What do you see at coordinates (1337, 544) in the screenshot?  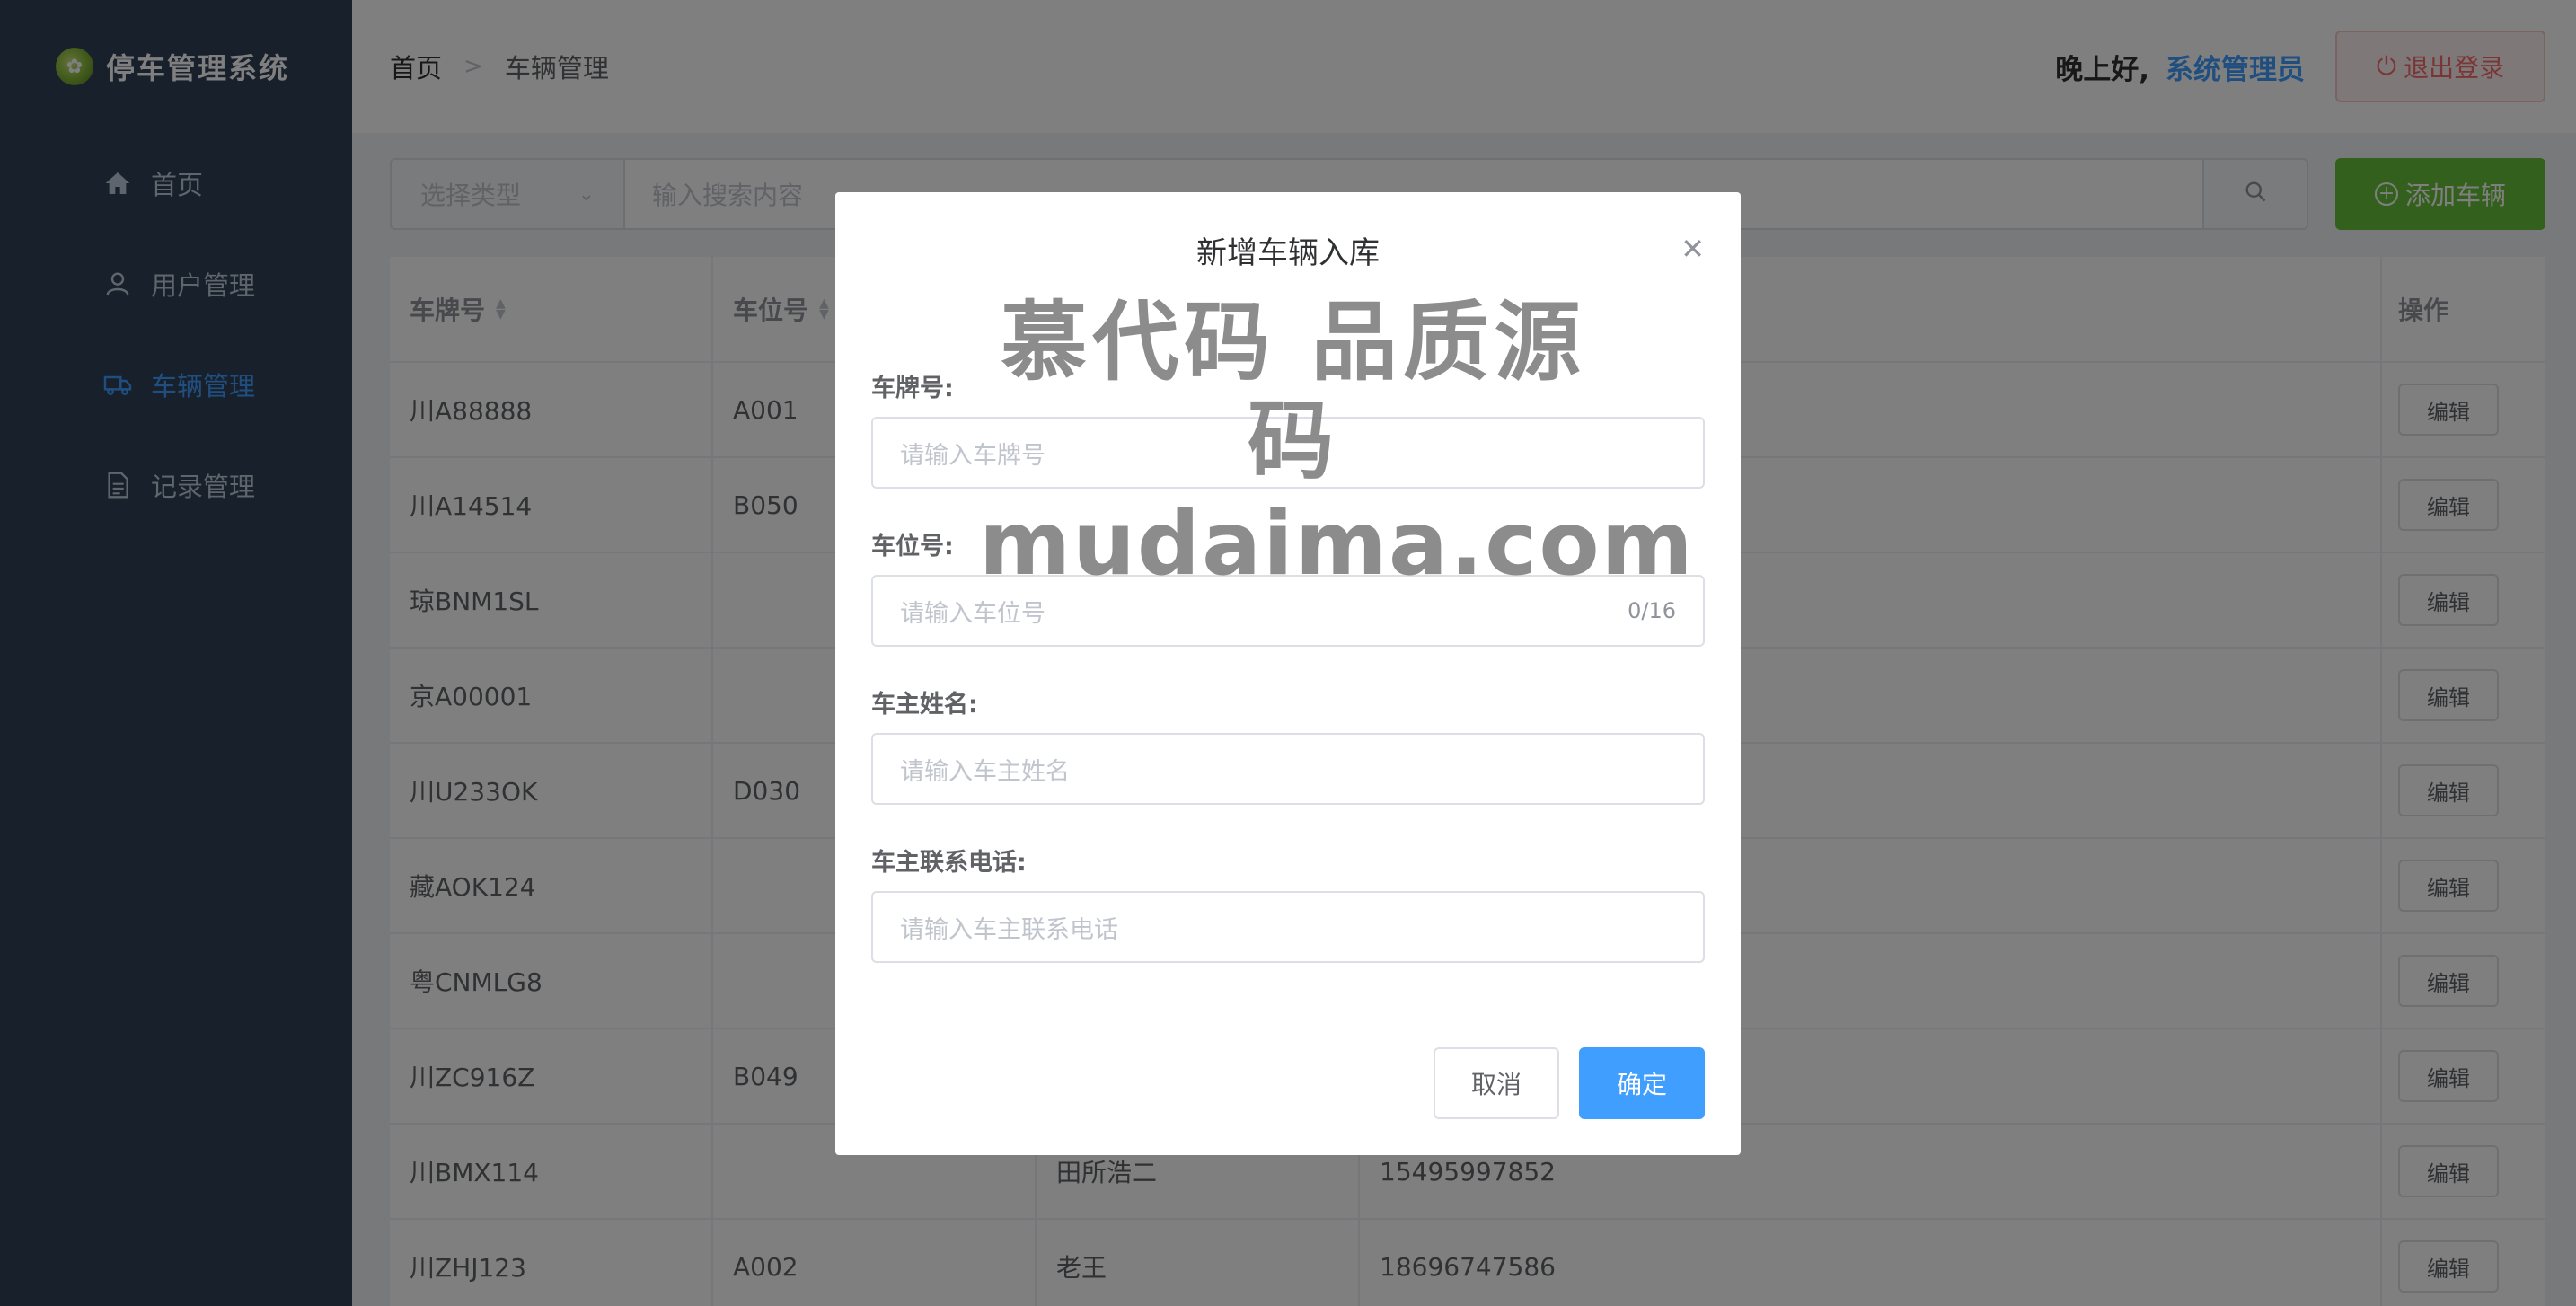 I see `watermark-line2: mudaima.com` at bounding box center [1337, 544].